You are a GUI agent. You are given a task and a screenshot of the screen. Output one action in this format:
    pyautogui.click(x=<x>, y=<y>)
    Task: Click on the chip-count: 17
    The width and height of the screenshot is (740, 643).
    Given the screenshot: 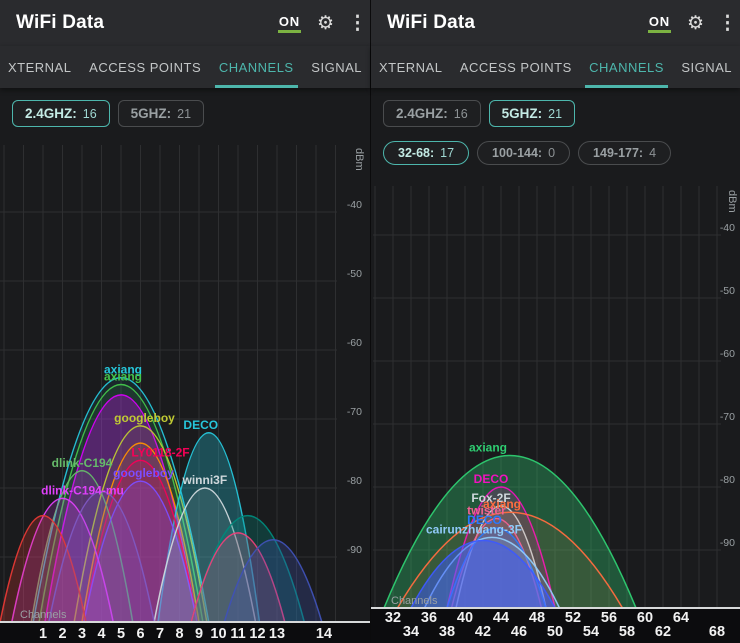 What is the action you would take?
    pyautogui.click(x=447, y=153)
    